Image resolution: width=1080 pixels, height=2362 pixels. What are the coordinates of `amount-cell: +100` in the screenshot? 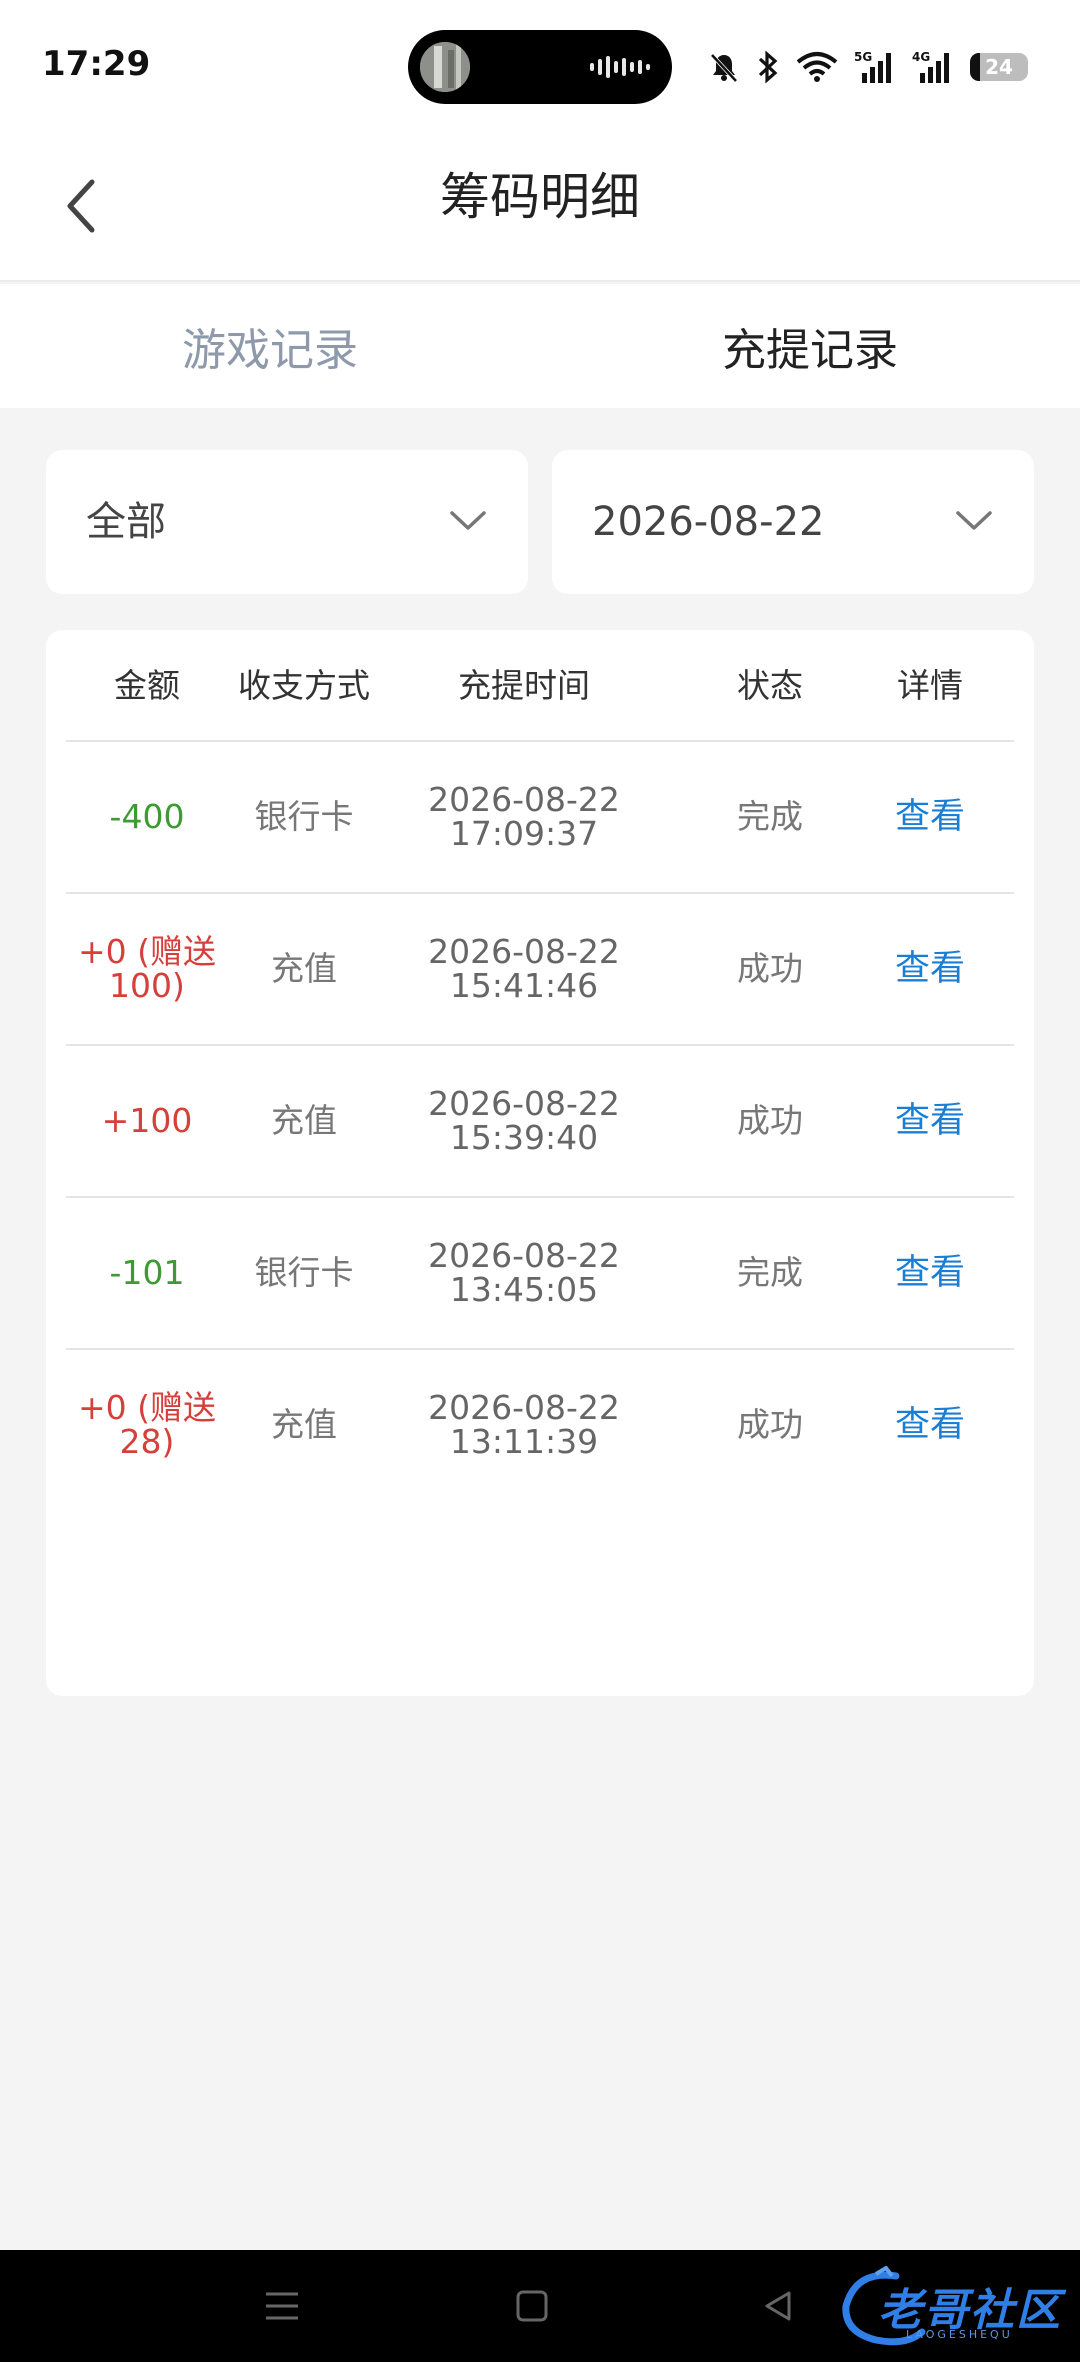 It's located at (147, 1120).